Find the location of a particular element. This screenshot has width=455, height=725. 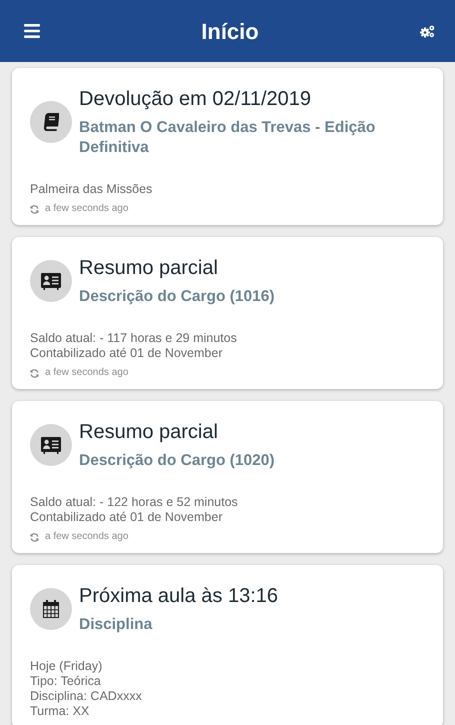

calendar-icon is located at coordinates (51, 609).